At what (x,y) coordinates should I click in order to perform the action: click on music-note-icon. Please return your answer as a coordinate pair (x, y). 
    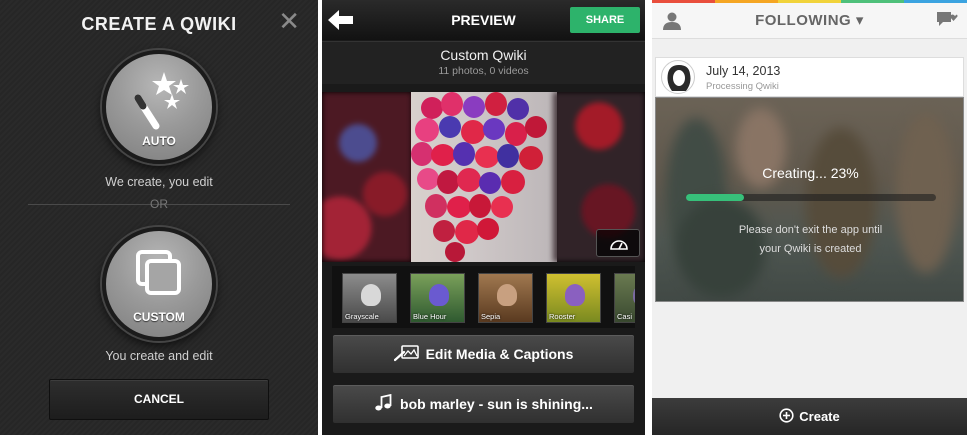
    Looking at the image, I should click on (383, 402).